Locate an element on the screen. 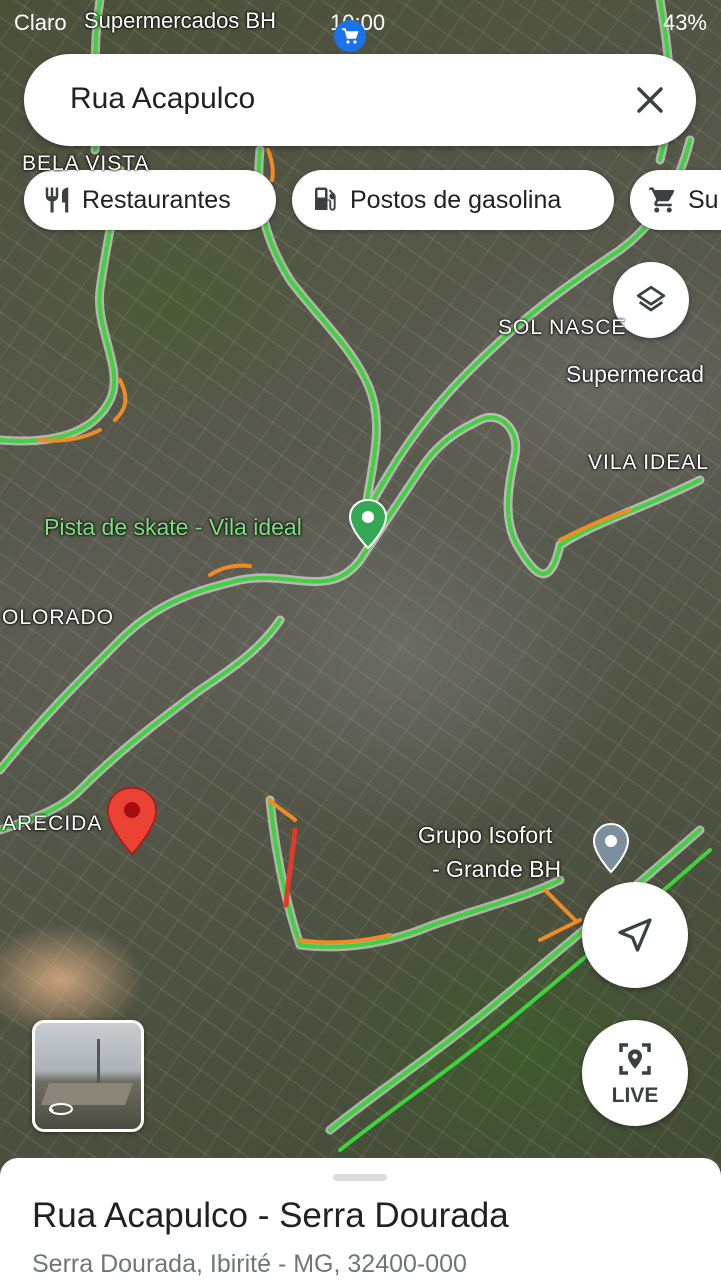 The height and width of the screenshot is (1288, 721). chip-gas-stations: Postos de gasolina is located at coordinates (453, 200).